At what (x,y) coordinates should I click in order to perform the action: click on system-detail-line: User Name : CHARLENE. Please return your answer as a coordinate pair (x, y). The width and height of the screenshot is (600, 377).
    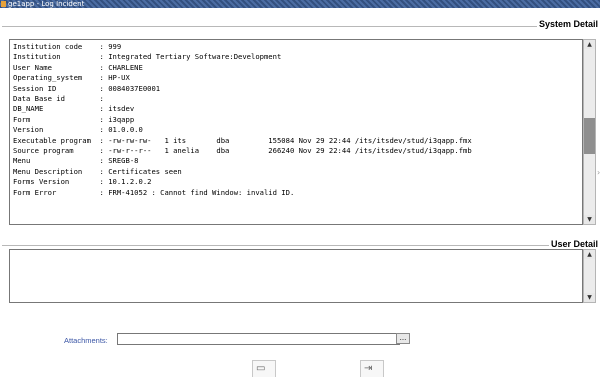
    Looking at the image, I should click on (78, 67).